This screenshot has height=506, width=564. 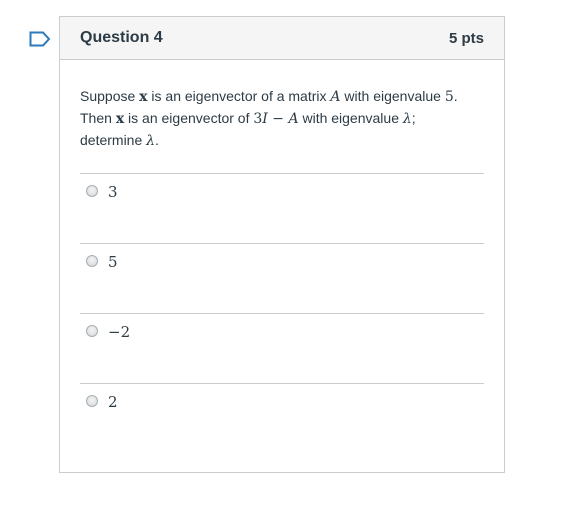 What do you see at coordinates (40, 39) in the screenshot?
I see `bookmark-flag-icon` at bounding box center [40, 39].